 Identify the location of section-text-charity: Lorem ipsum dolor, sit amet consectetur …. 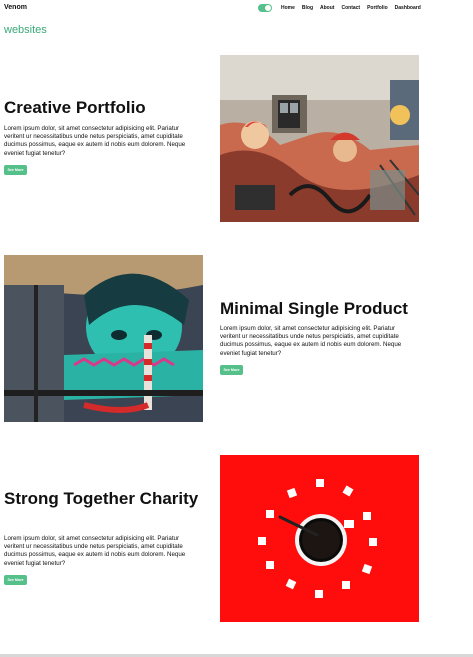
(95, 551).